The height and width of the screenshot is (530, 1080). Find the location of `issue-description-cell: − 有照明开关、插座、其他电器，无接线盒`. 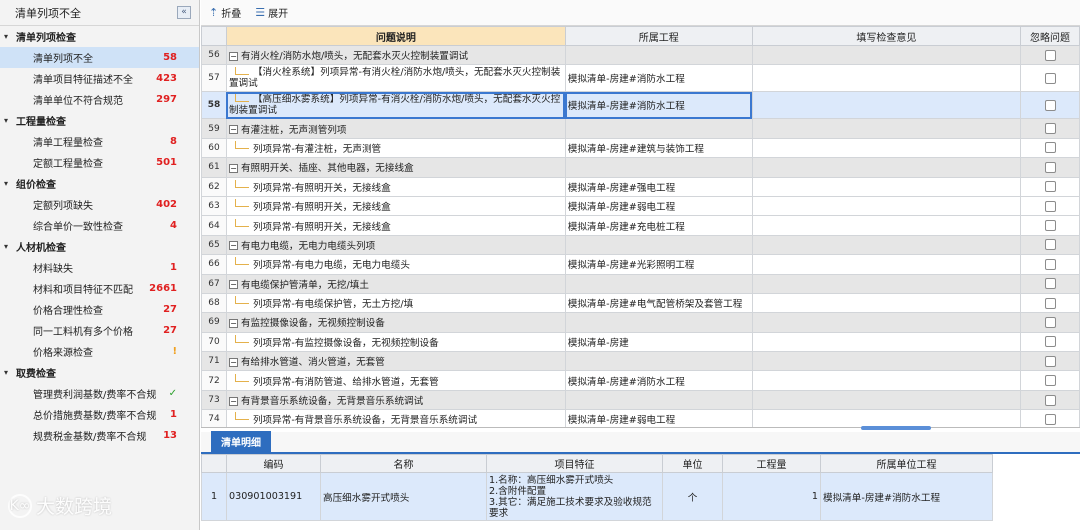

issue-description-cell: − 有照明开关、插座、其他电器，无接线盒 is located at coordinates (395, 167).